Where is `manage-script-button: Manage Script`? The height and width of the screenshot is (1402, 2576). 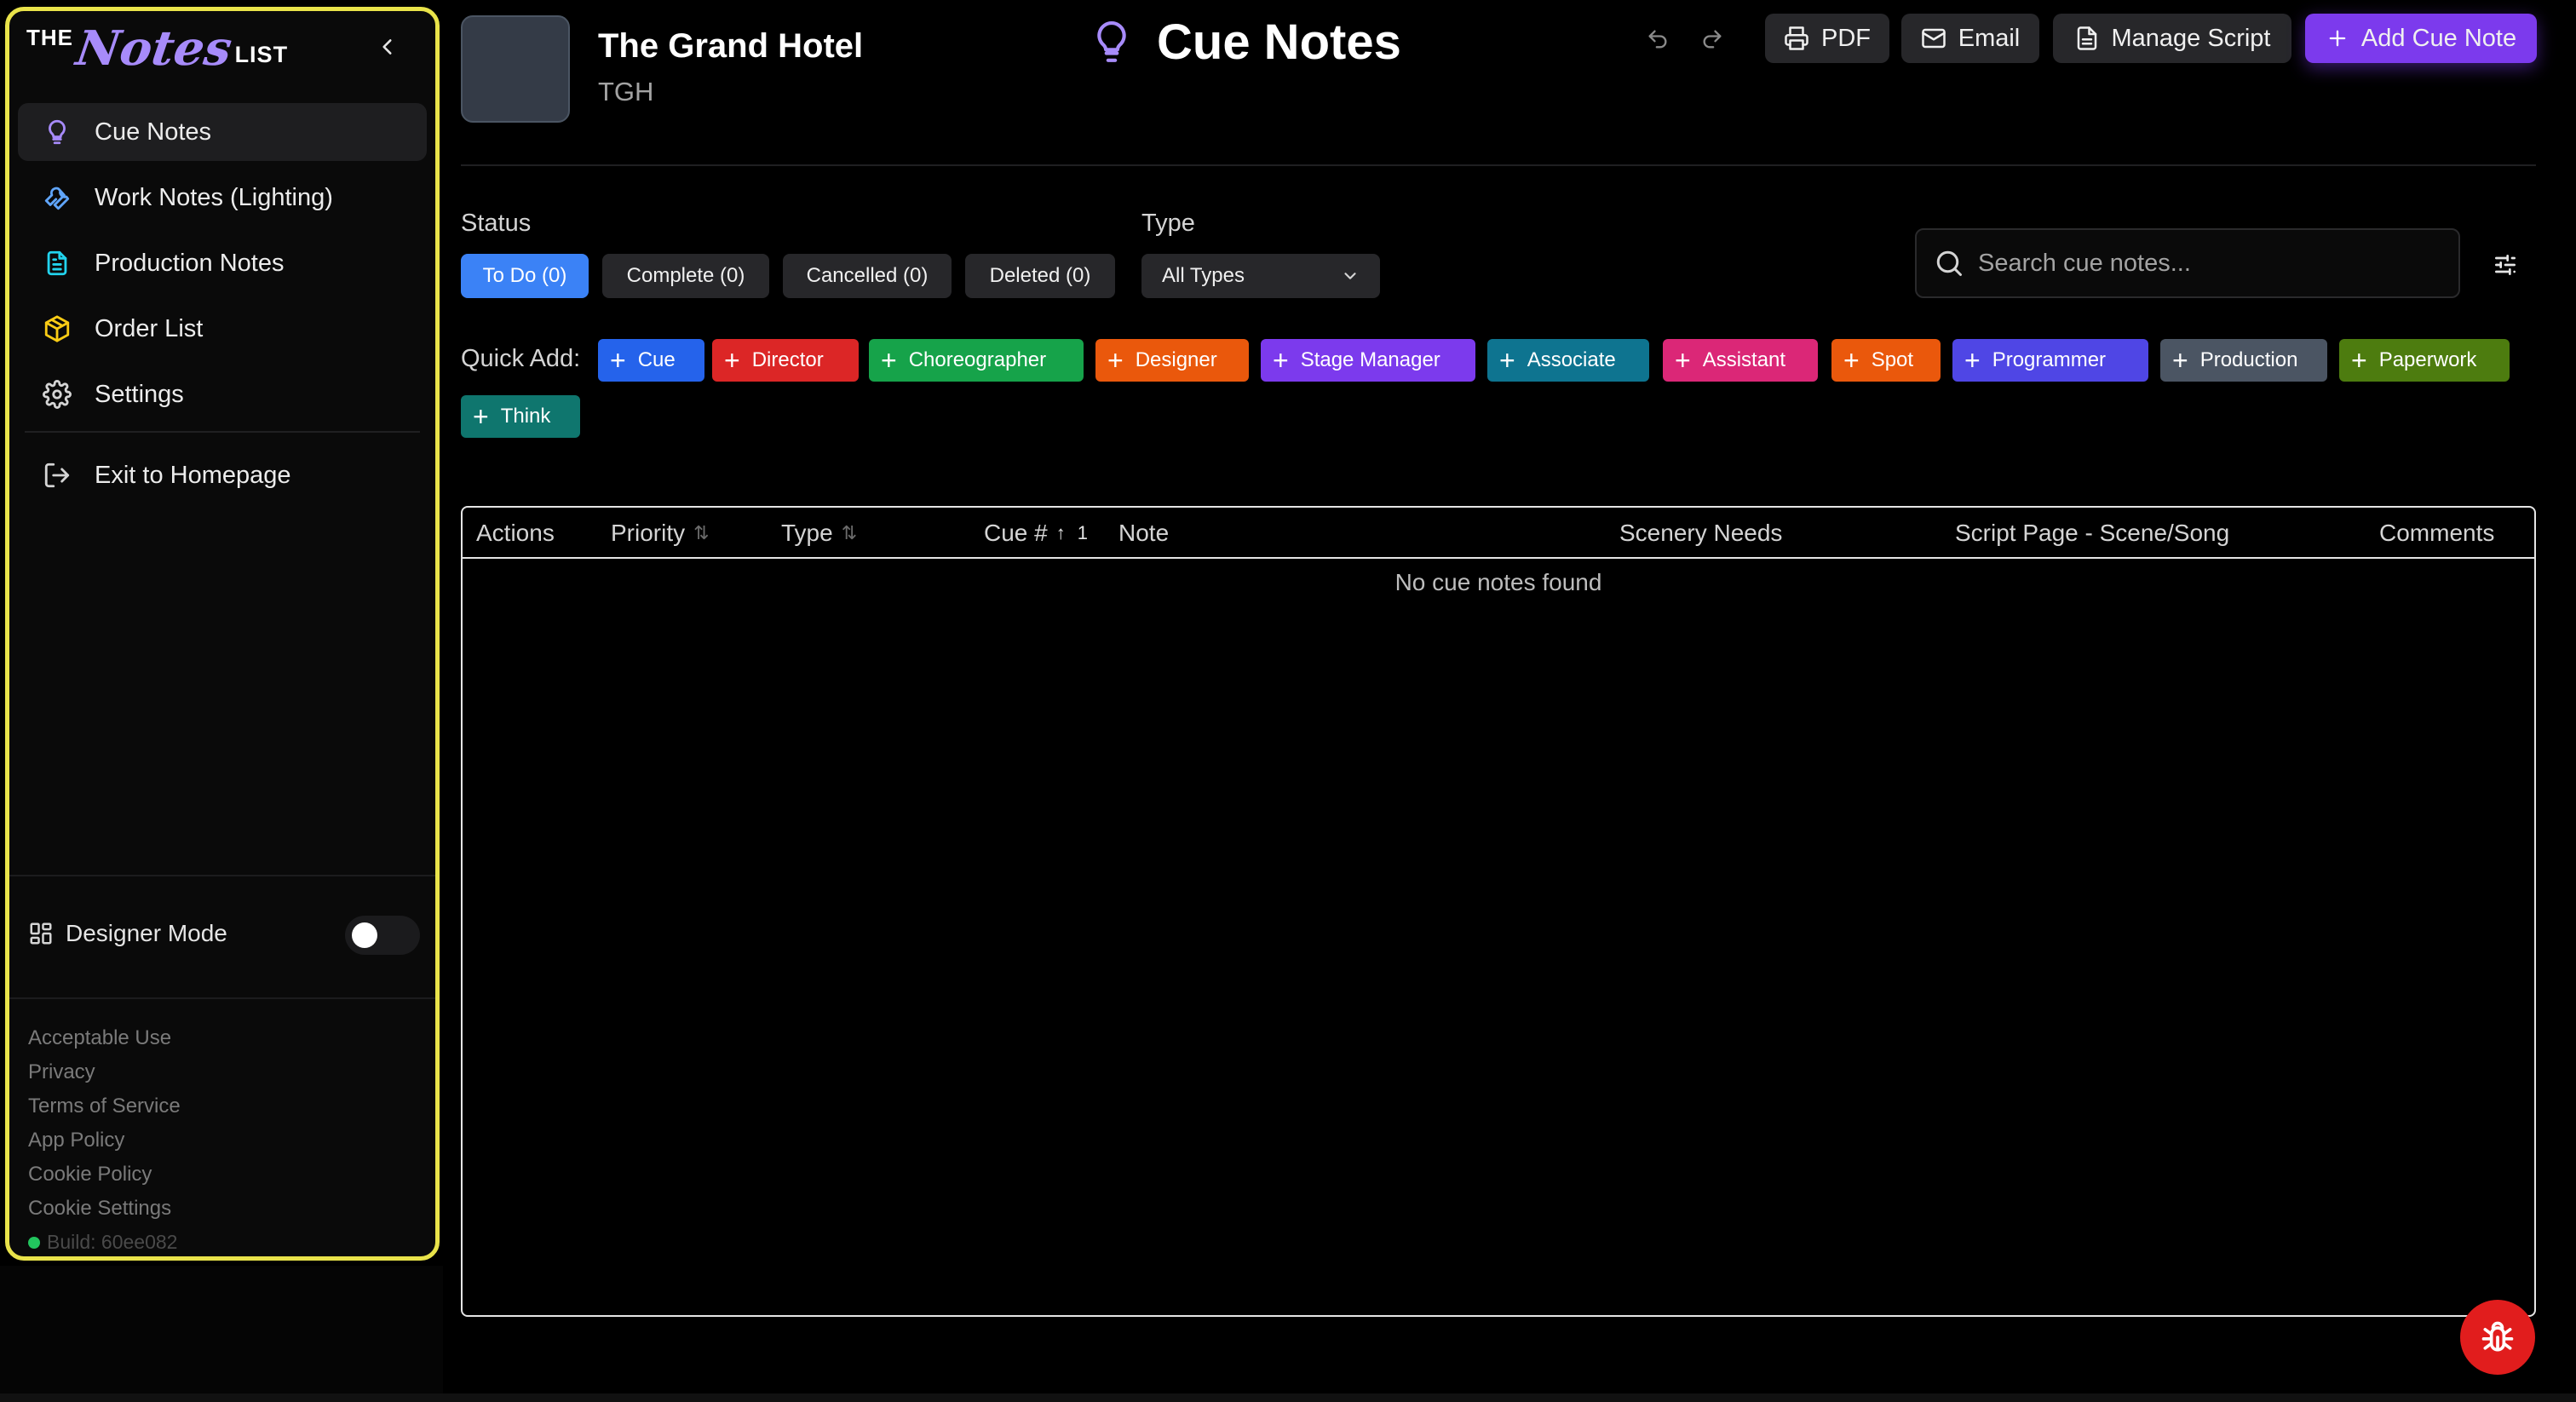
manage-script-button: Manage Script is located at coordinates (2172, 38).